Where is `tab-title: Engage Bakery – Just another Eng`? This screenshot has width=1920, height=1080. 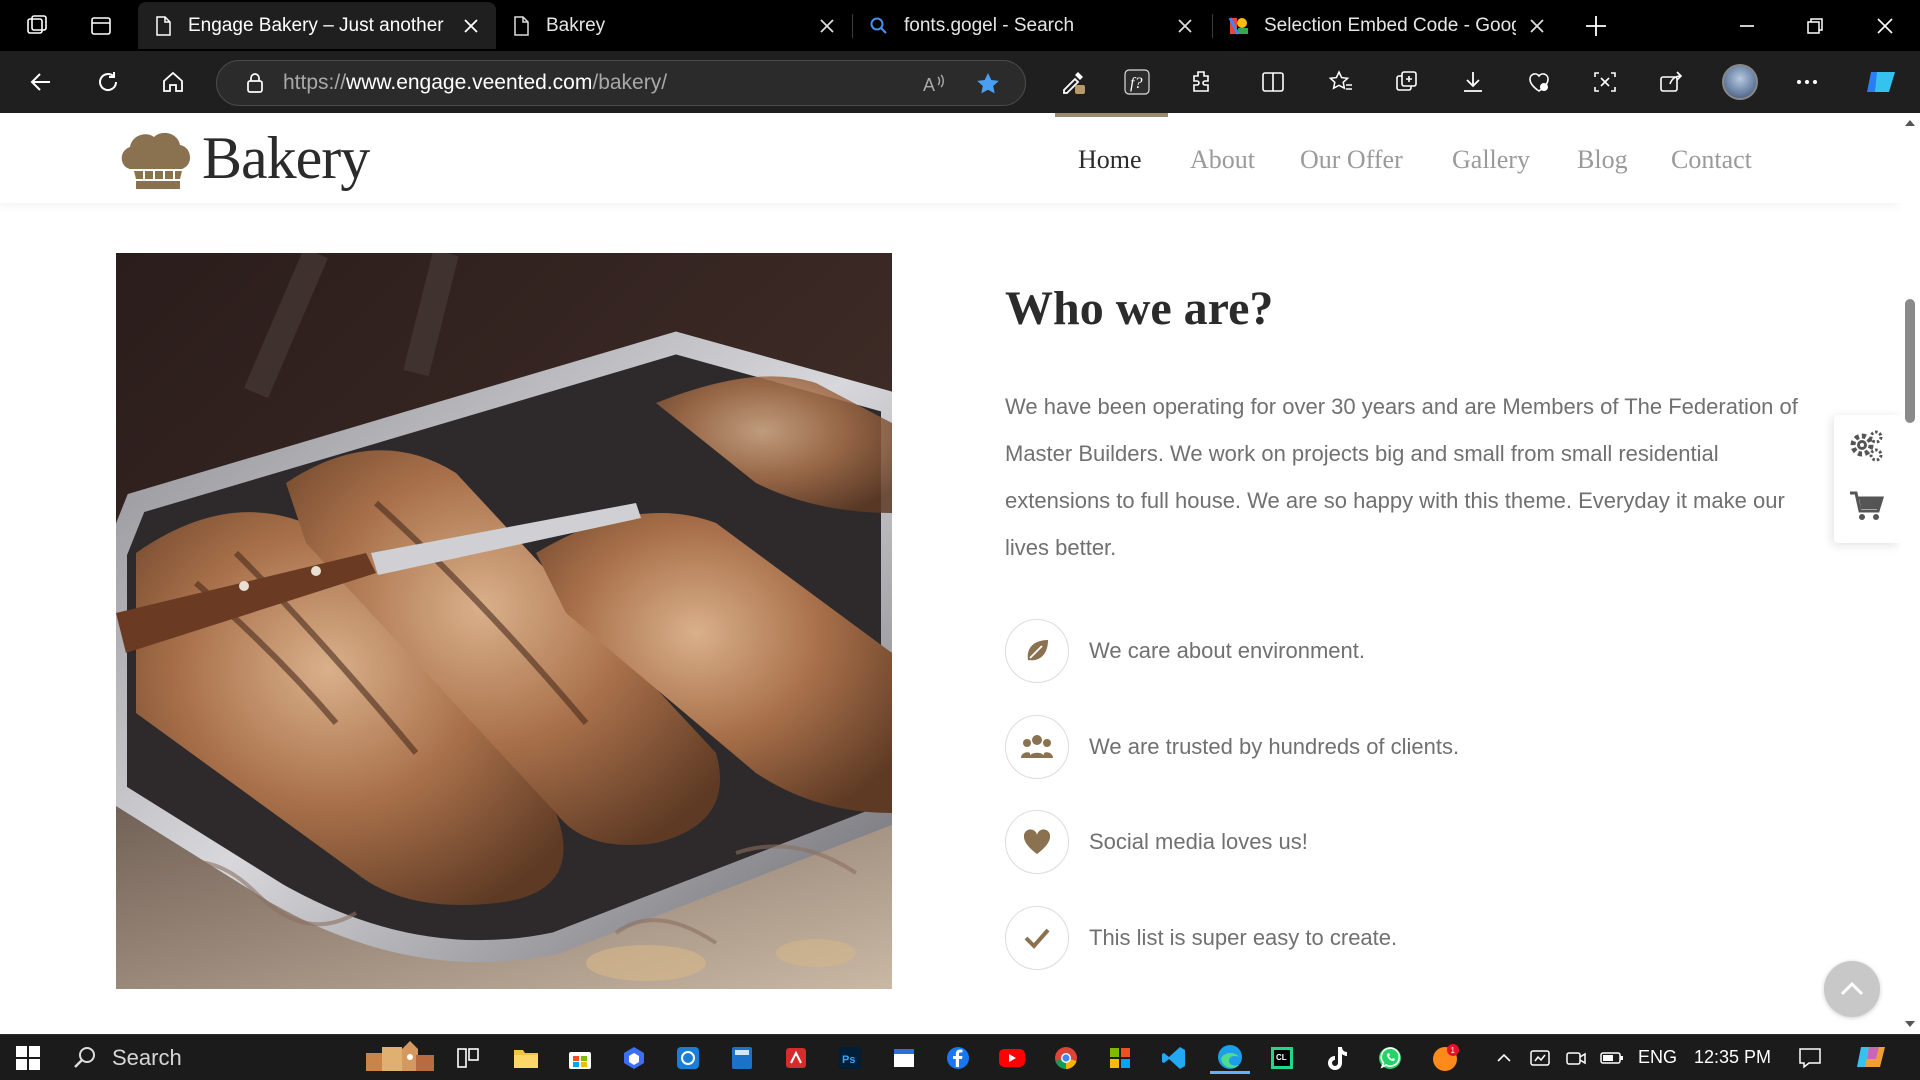
tab-title: Engage Bakery – Just another Eng is located at coordinates (319, 25).